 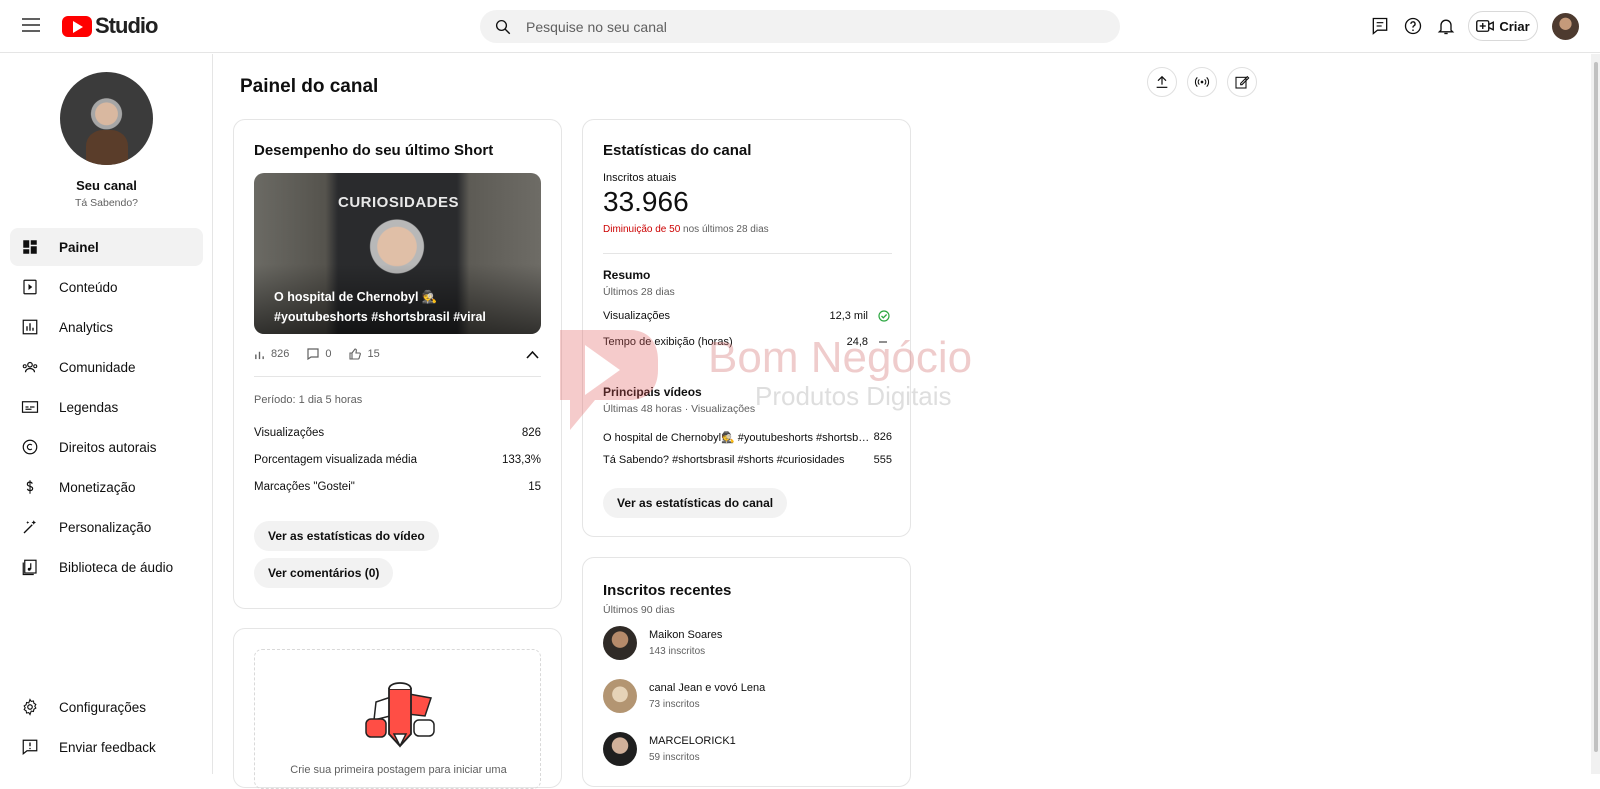 I want to click on sidebar-item-analytics: Analytics, so click(x=106, y=327).